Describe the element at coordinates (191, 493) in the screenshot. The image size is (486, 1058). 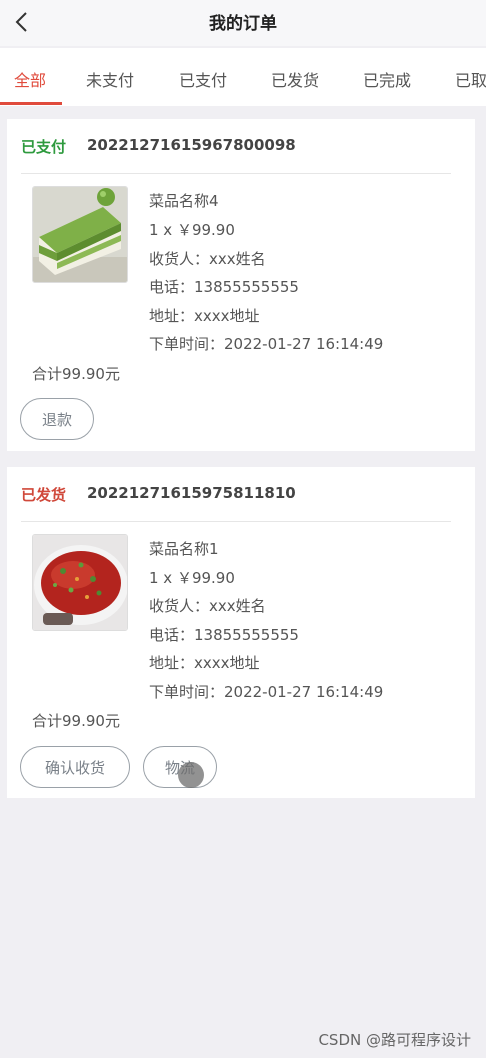
I see `order-number: 20221271615975811810` at that location.